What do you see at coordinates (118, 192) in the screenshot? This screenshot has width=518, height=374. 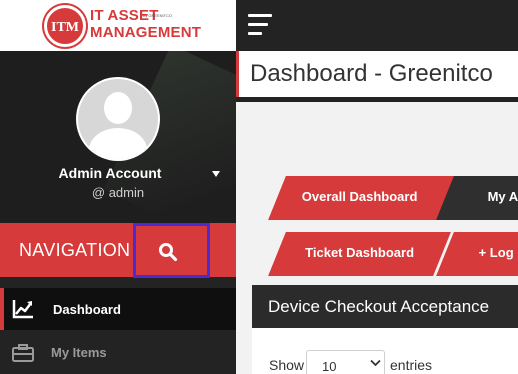 I see `user-handle: @ admin` at bounding box center [118, 192].